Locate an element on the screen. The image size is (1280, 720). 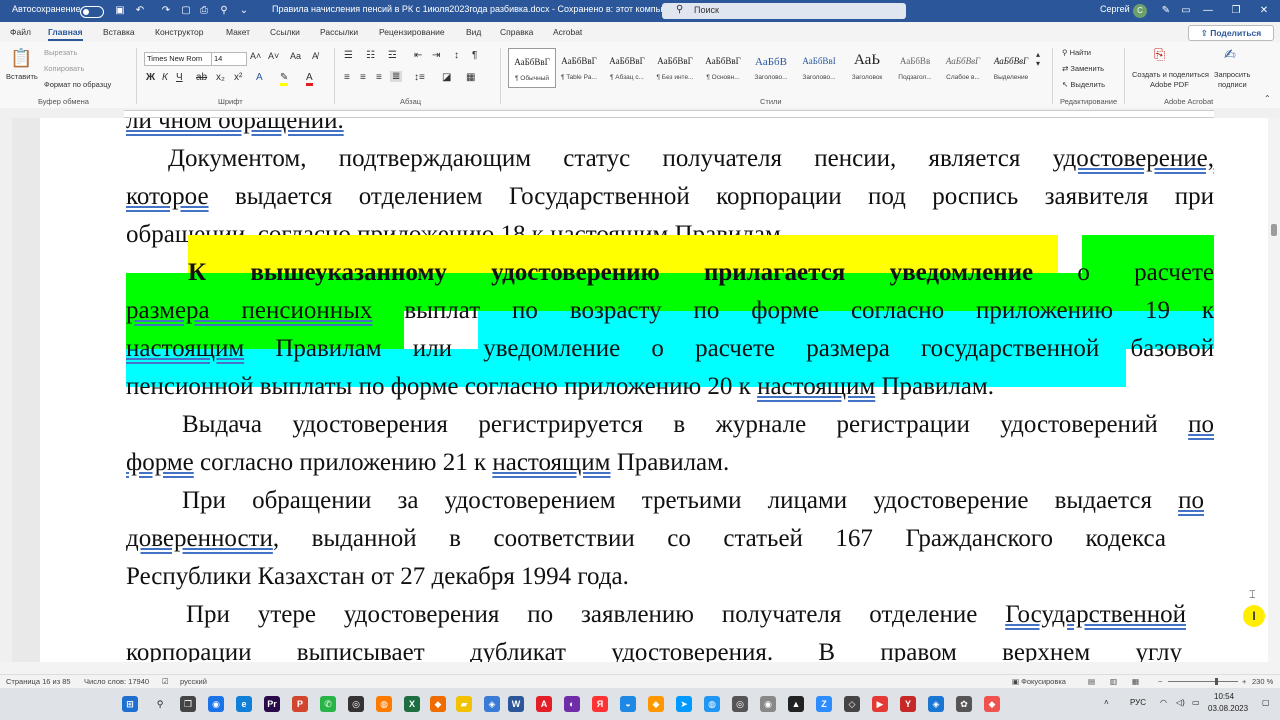
font-color-icon: A is located at coordinates (309, 79).